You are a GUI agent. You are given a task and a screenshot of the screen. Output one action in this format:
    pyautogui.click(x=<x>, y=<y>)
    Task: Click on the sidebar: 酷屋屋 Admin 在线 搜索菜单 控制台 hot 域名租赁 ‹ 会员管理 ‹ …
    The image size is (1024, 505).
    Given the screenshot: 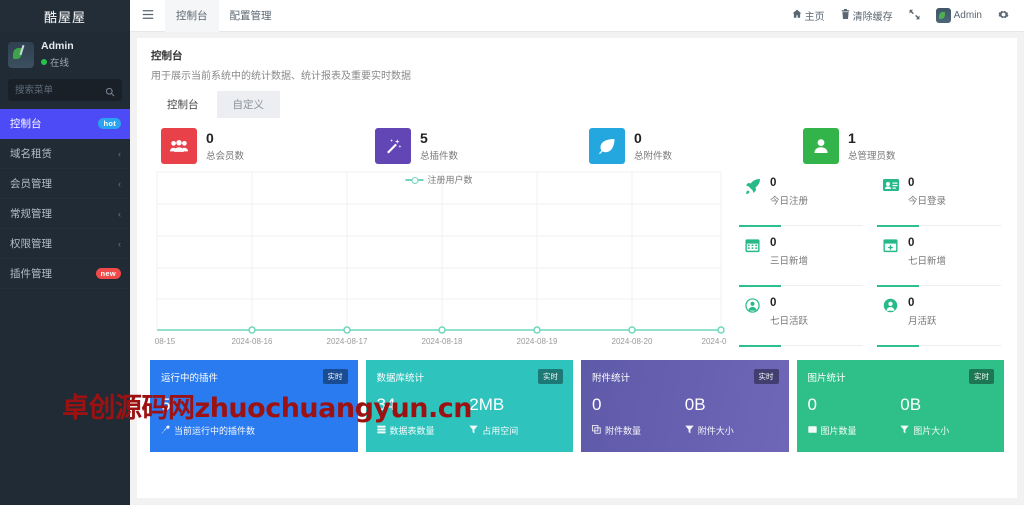 What is the action you would take?
    pyautogui.click(x=65, y=252)
    